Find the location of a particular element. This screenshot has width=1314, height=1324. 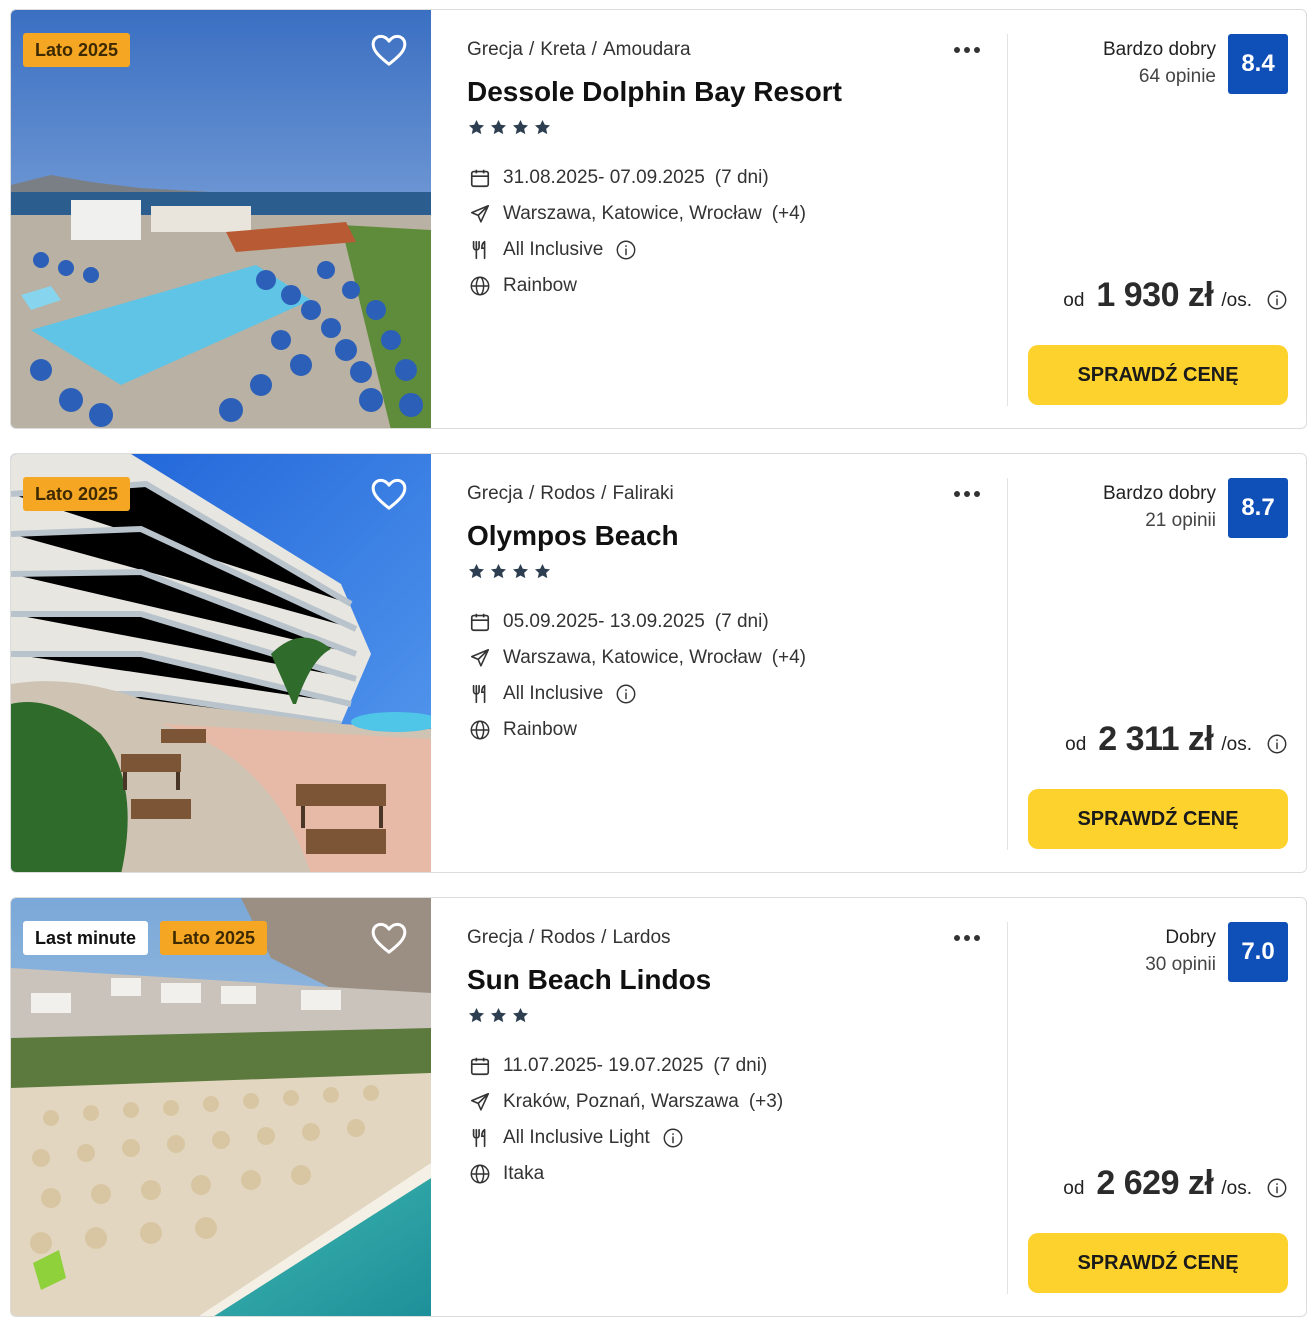

breadcrumb-city: Lardos is located at coordinates (641, 937).